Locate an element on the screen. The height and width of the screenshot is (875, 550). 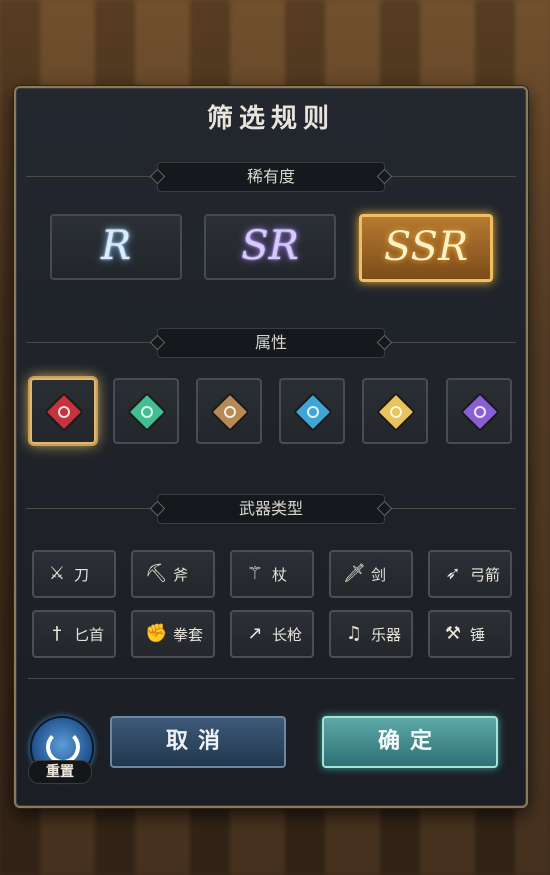
attribute-earth-button is located at coordinates (229, 411).